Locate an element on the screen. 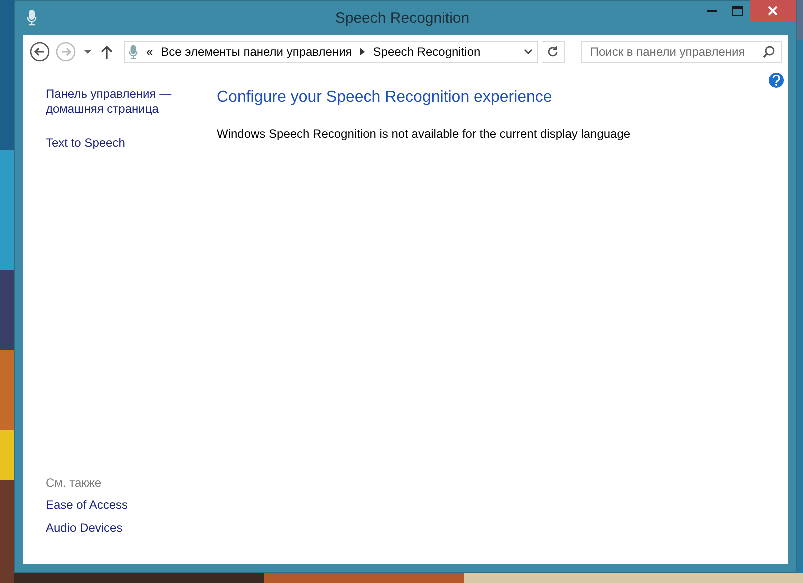 The width and height of the screenshot is (803, 583). close-button is located at coordinates (773, 10).